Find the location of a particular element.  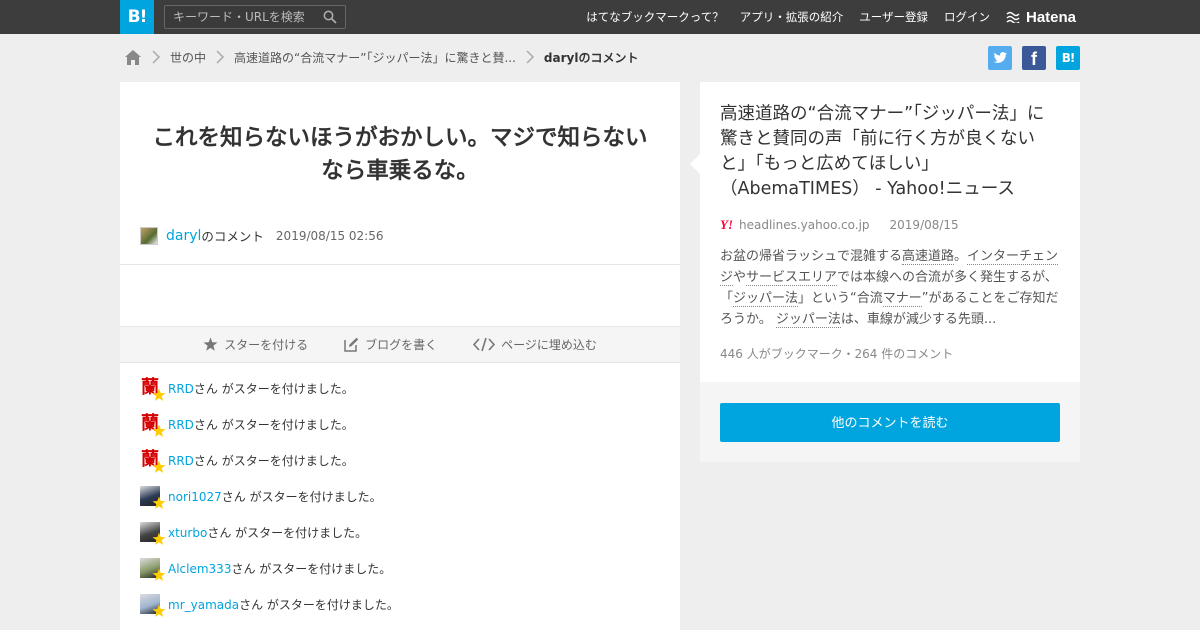

read-more-panel: 他のコメントを読む is located at coordinates (890, 422).